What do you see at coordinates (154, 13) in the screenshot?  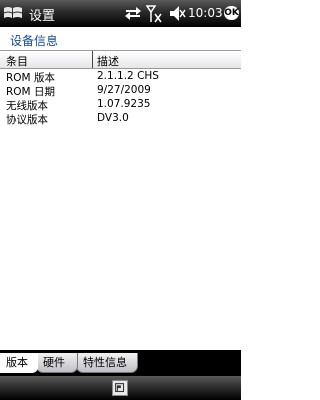 I see `signal-icon` at bounding box center [154, 13].